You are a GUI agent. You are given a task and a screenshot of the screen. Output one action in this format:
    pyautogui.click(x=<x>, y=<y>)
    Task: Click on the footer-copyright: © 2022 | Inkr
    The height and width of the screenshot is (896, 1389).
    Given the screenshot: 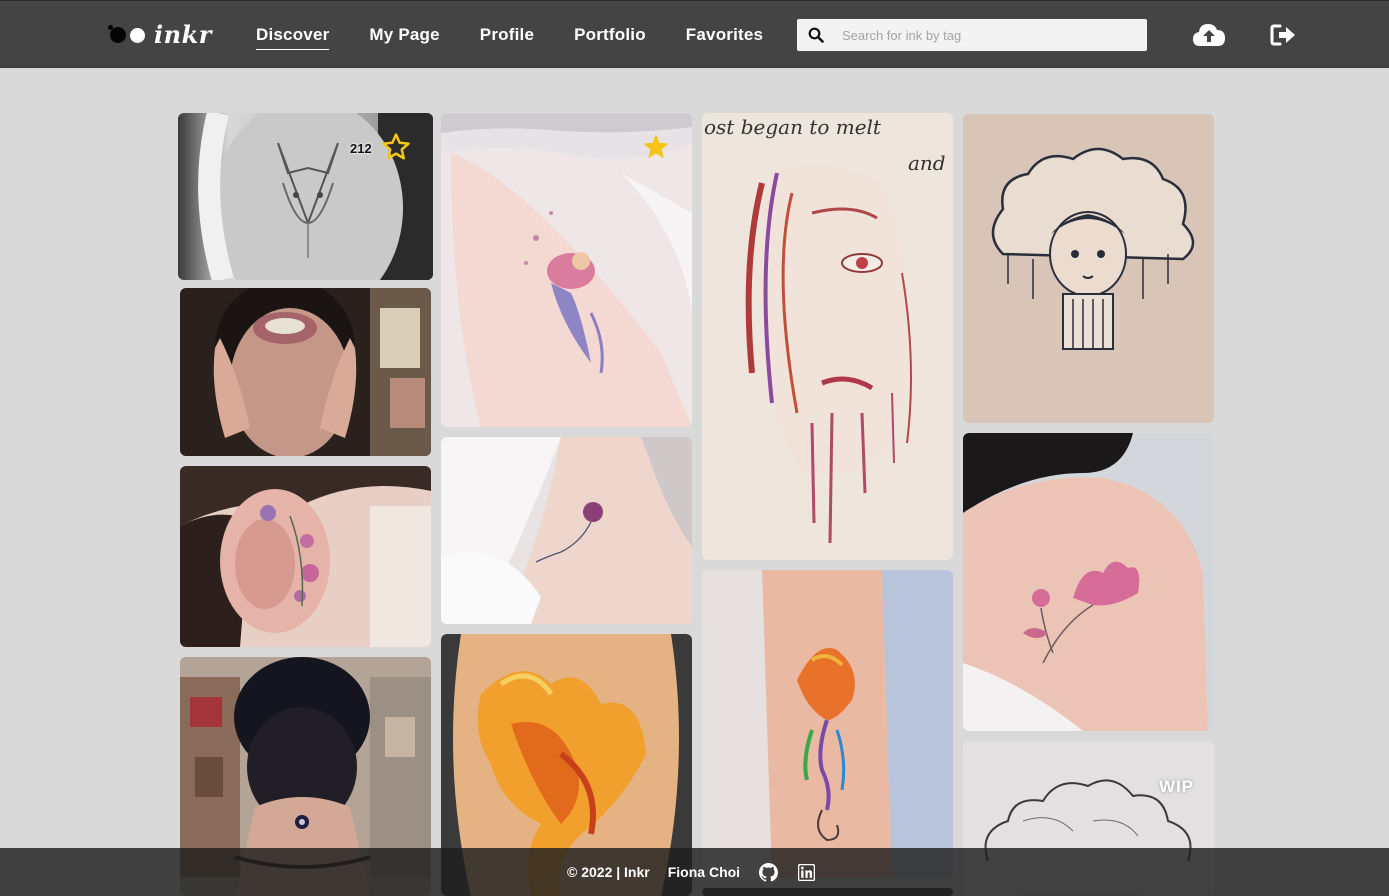 What is the action you would take?
    pyautogui.click(x=608, y=872)
    